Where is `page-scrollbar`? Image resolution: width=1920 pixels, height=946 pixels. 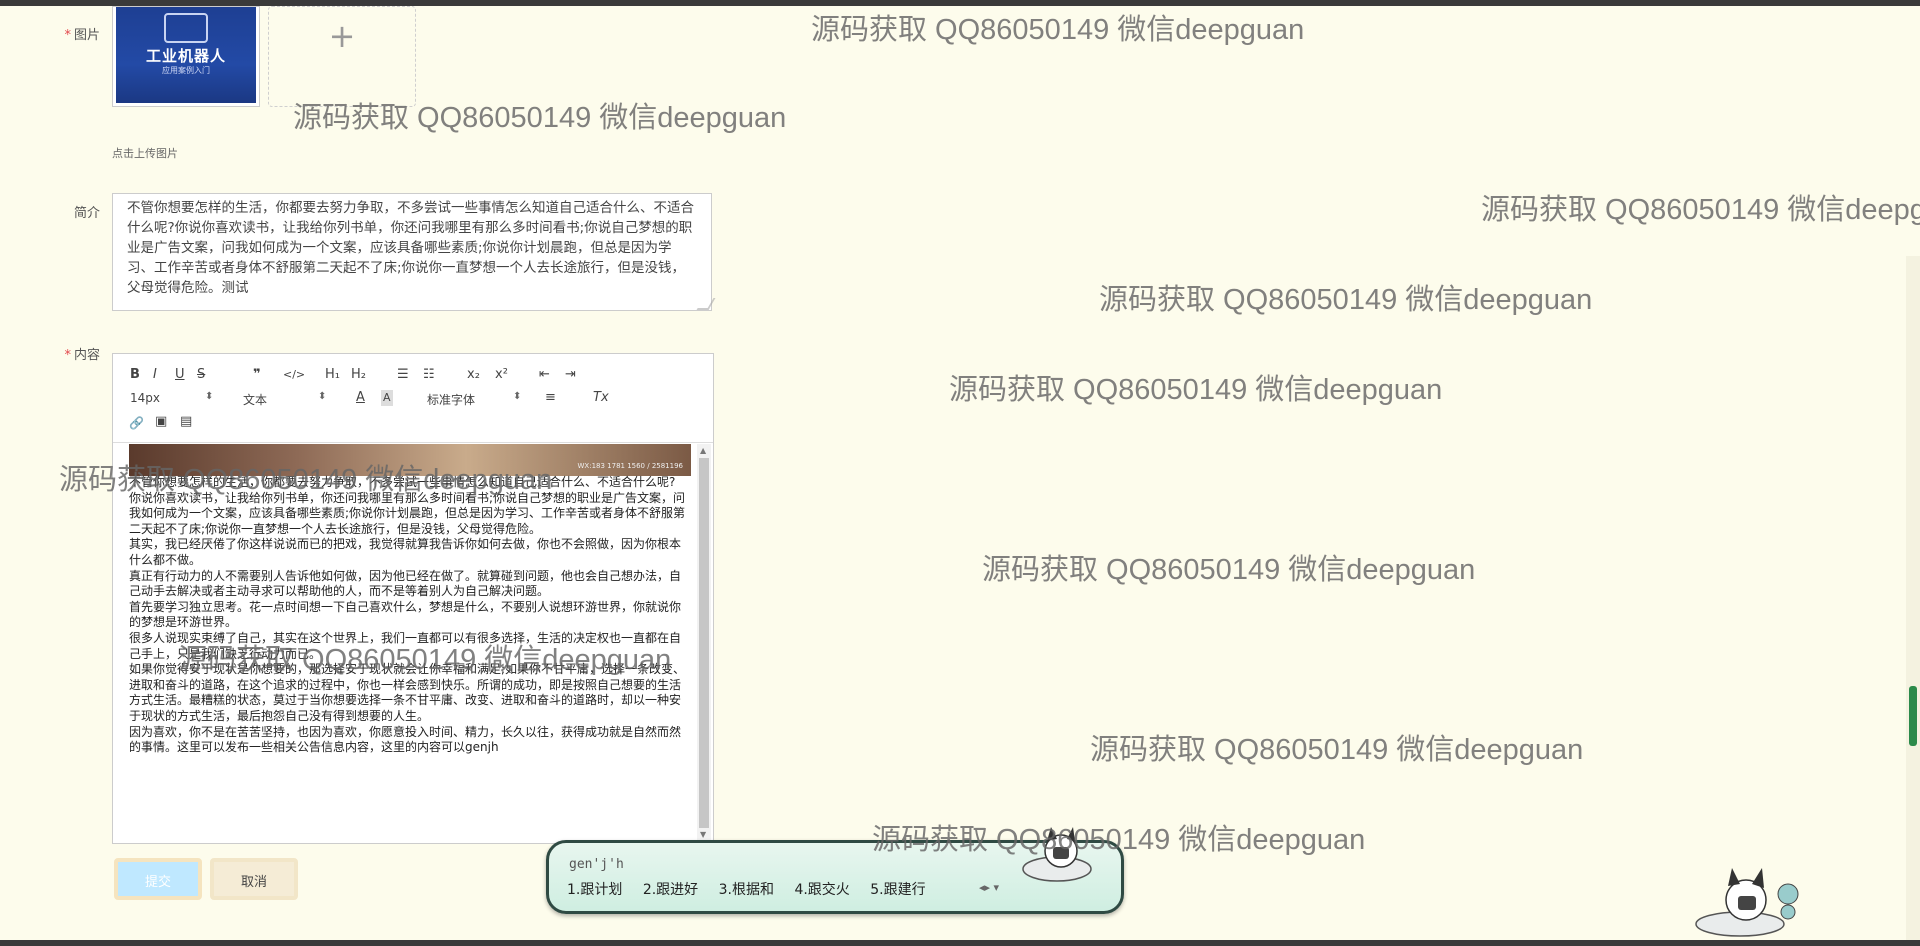 page-scrollbar is located at coordinates (1913, 598).